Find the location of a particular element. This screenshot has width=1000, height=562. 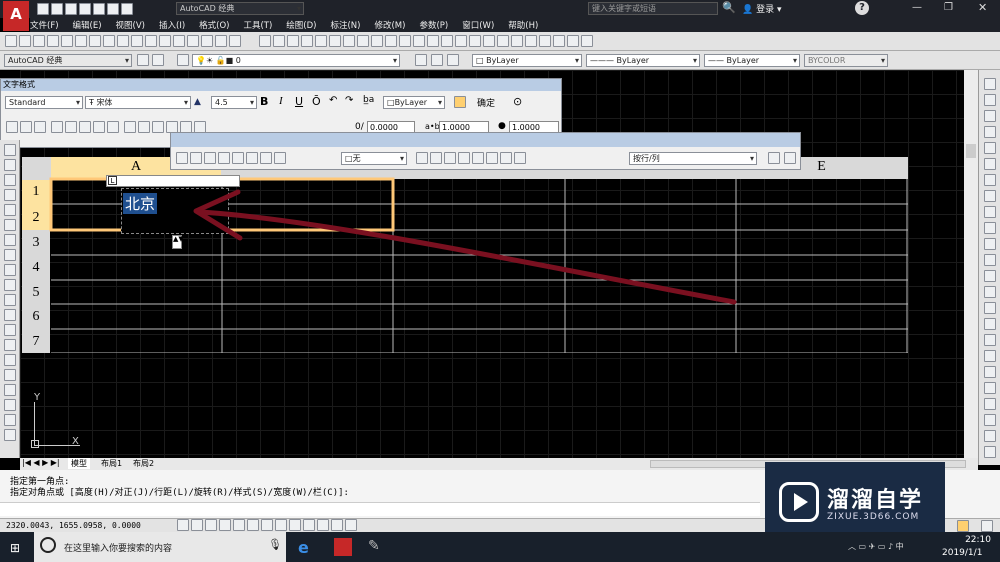

delete-col-icon is located at coordinates (252, 158).